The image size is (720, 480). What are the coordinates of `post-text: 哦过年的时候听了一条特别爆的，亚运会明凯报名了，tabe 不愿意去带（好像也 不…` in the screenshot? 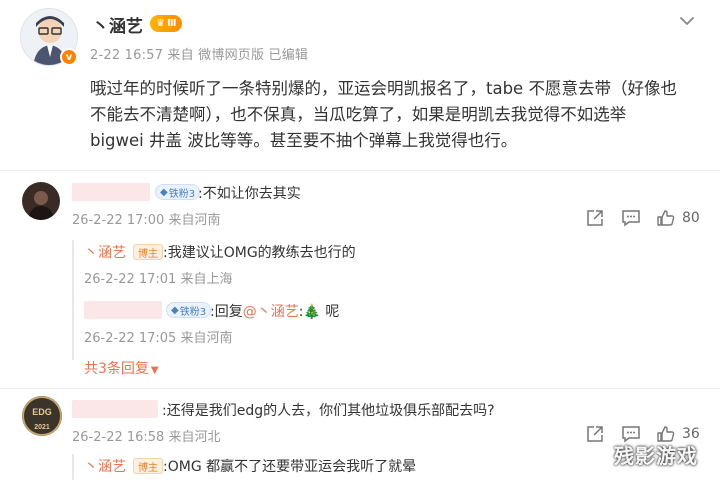 It's located at (383, 114).